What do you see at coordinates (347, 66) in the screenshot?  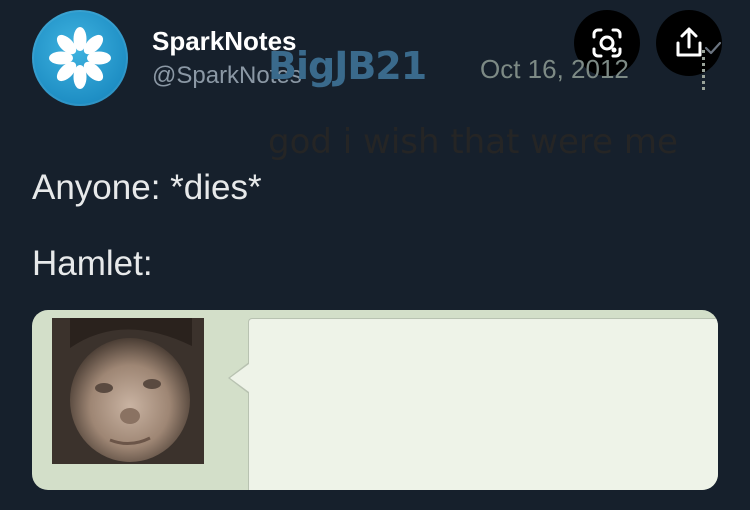 I see `comment-username: BigJB21` at bounding box center [347, 66].